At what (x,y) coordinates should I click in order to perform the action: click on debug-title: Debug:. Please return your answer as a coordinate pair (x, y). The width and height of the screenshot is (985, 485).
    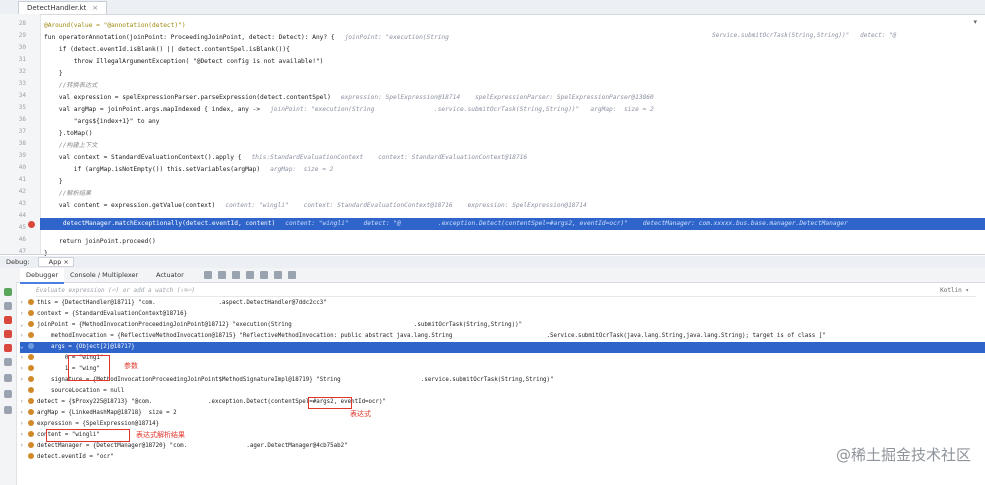
    Looking at the image, I should click on (18, 262).